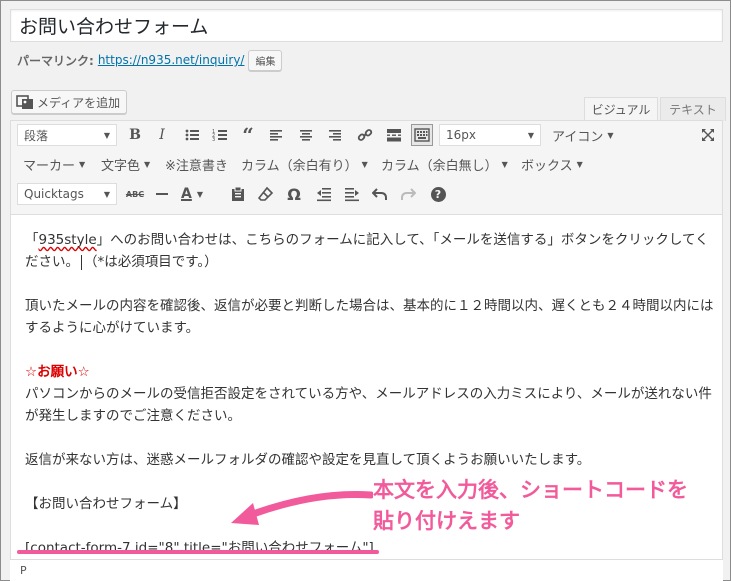 Image resolution: width=731 pixels, height=581 pixels. Describe the element at coordinates (530, 490) in the screenshot. I see `annotation-line-1: 本文を入力後、ショートコードを` at that location.